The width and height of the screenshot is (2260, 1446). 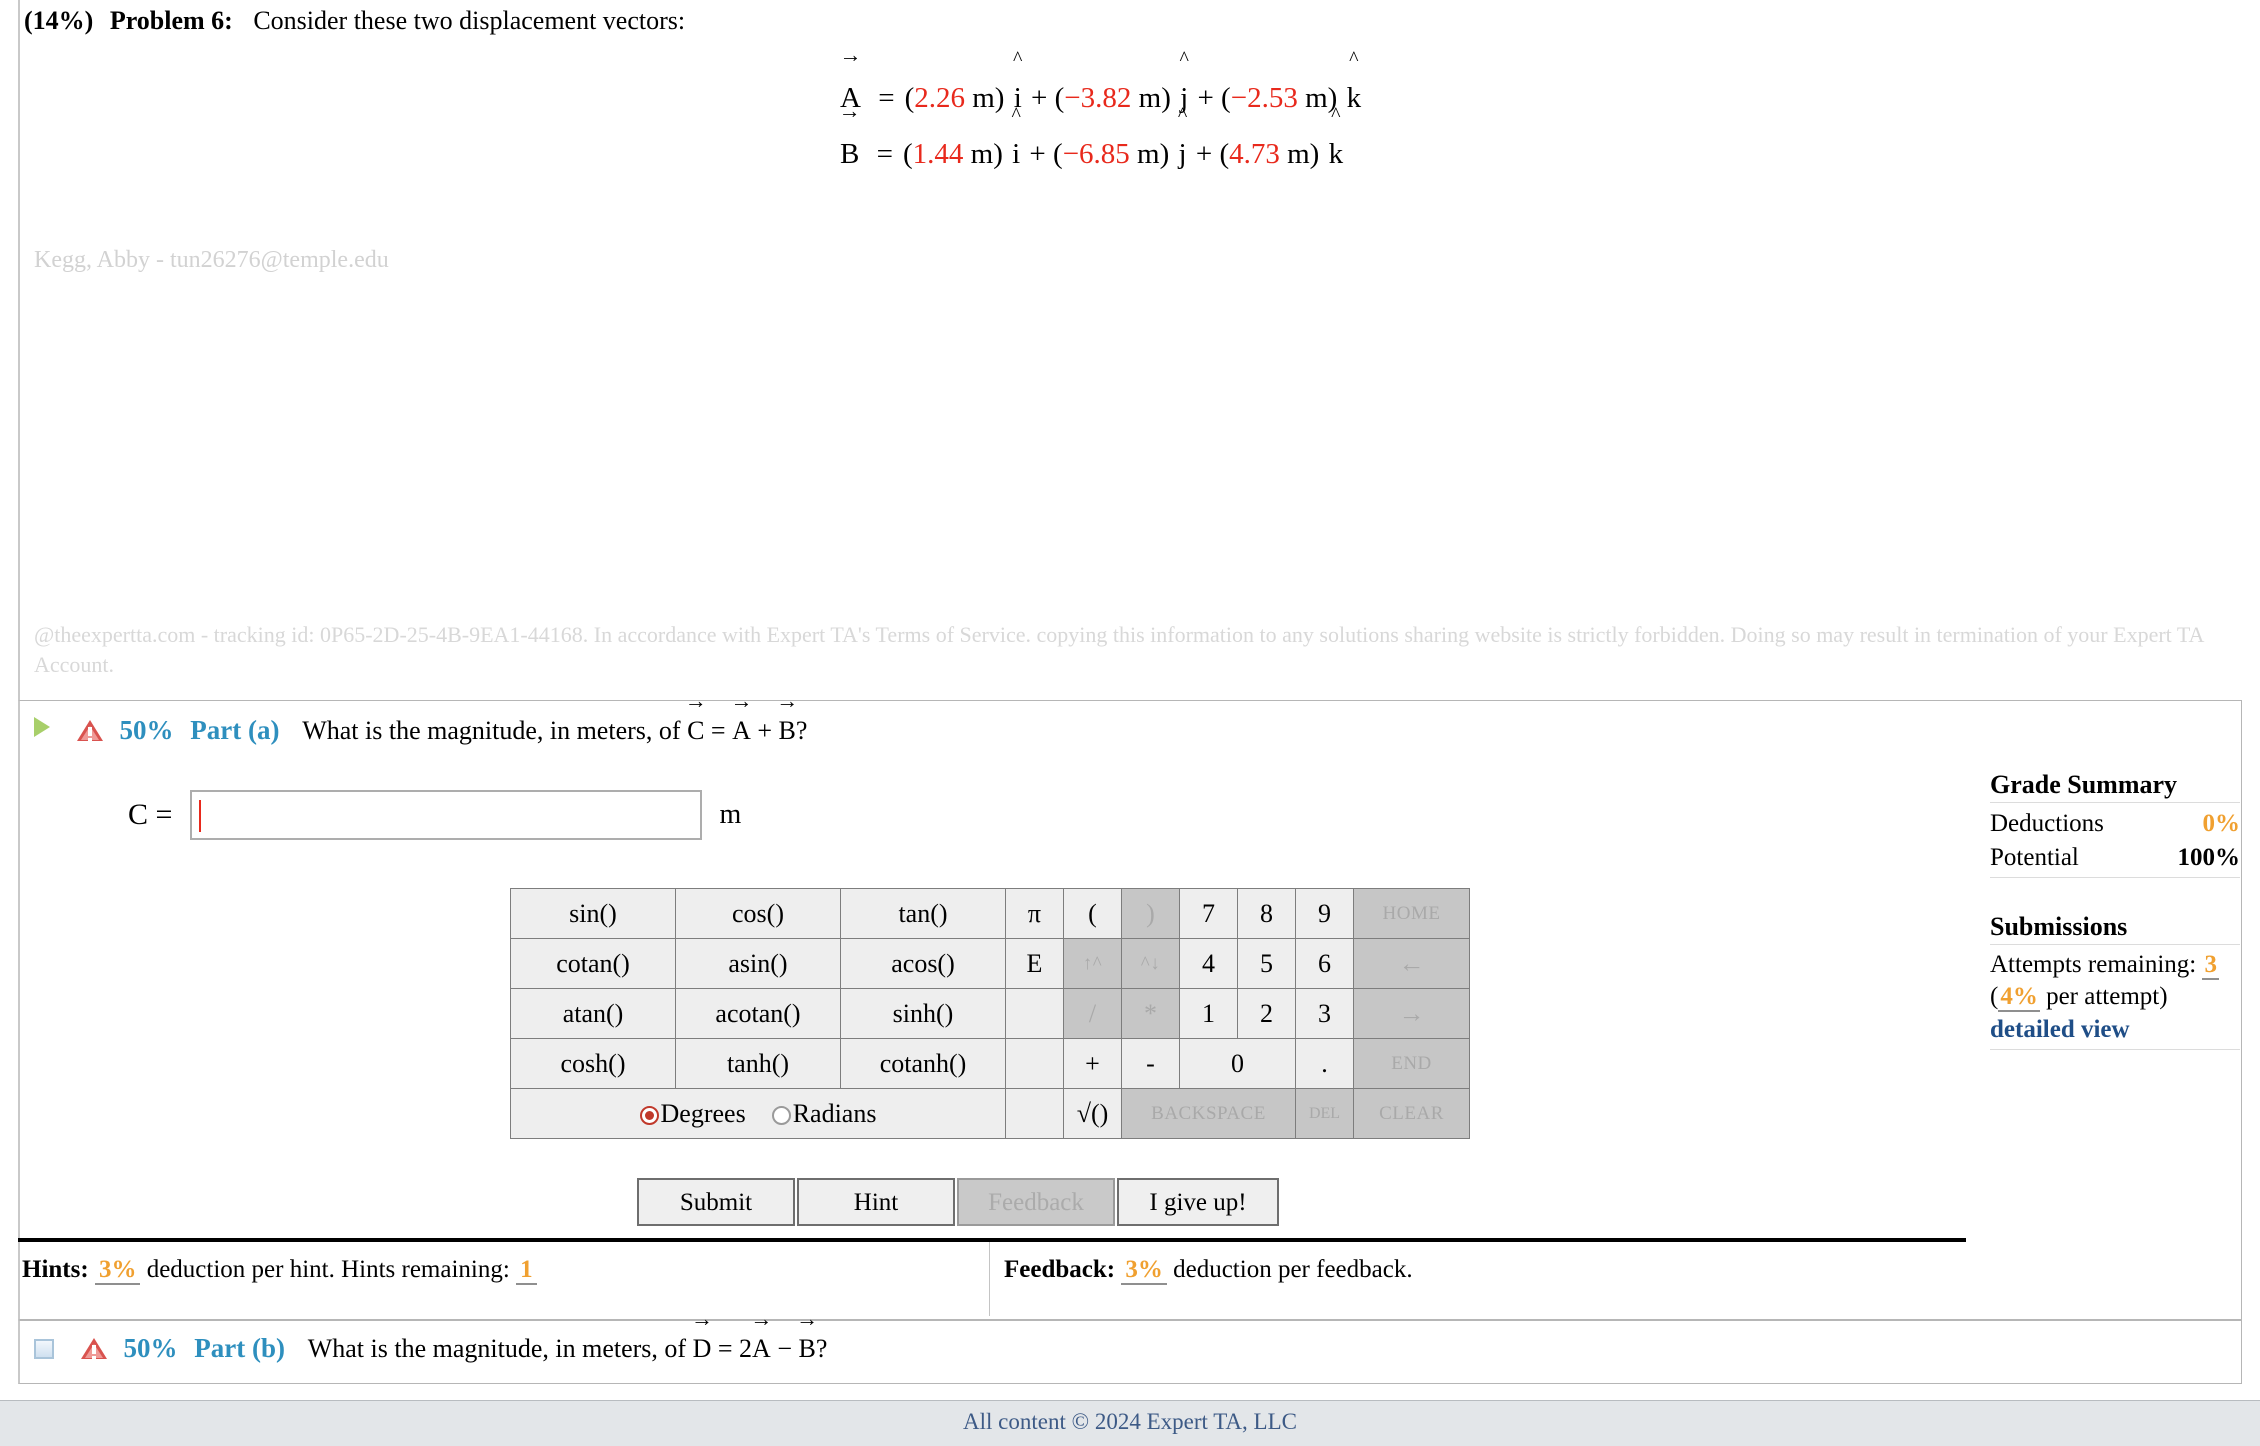 I want to click on key-sin: sin(), so click(x=593, y=913).